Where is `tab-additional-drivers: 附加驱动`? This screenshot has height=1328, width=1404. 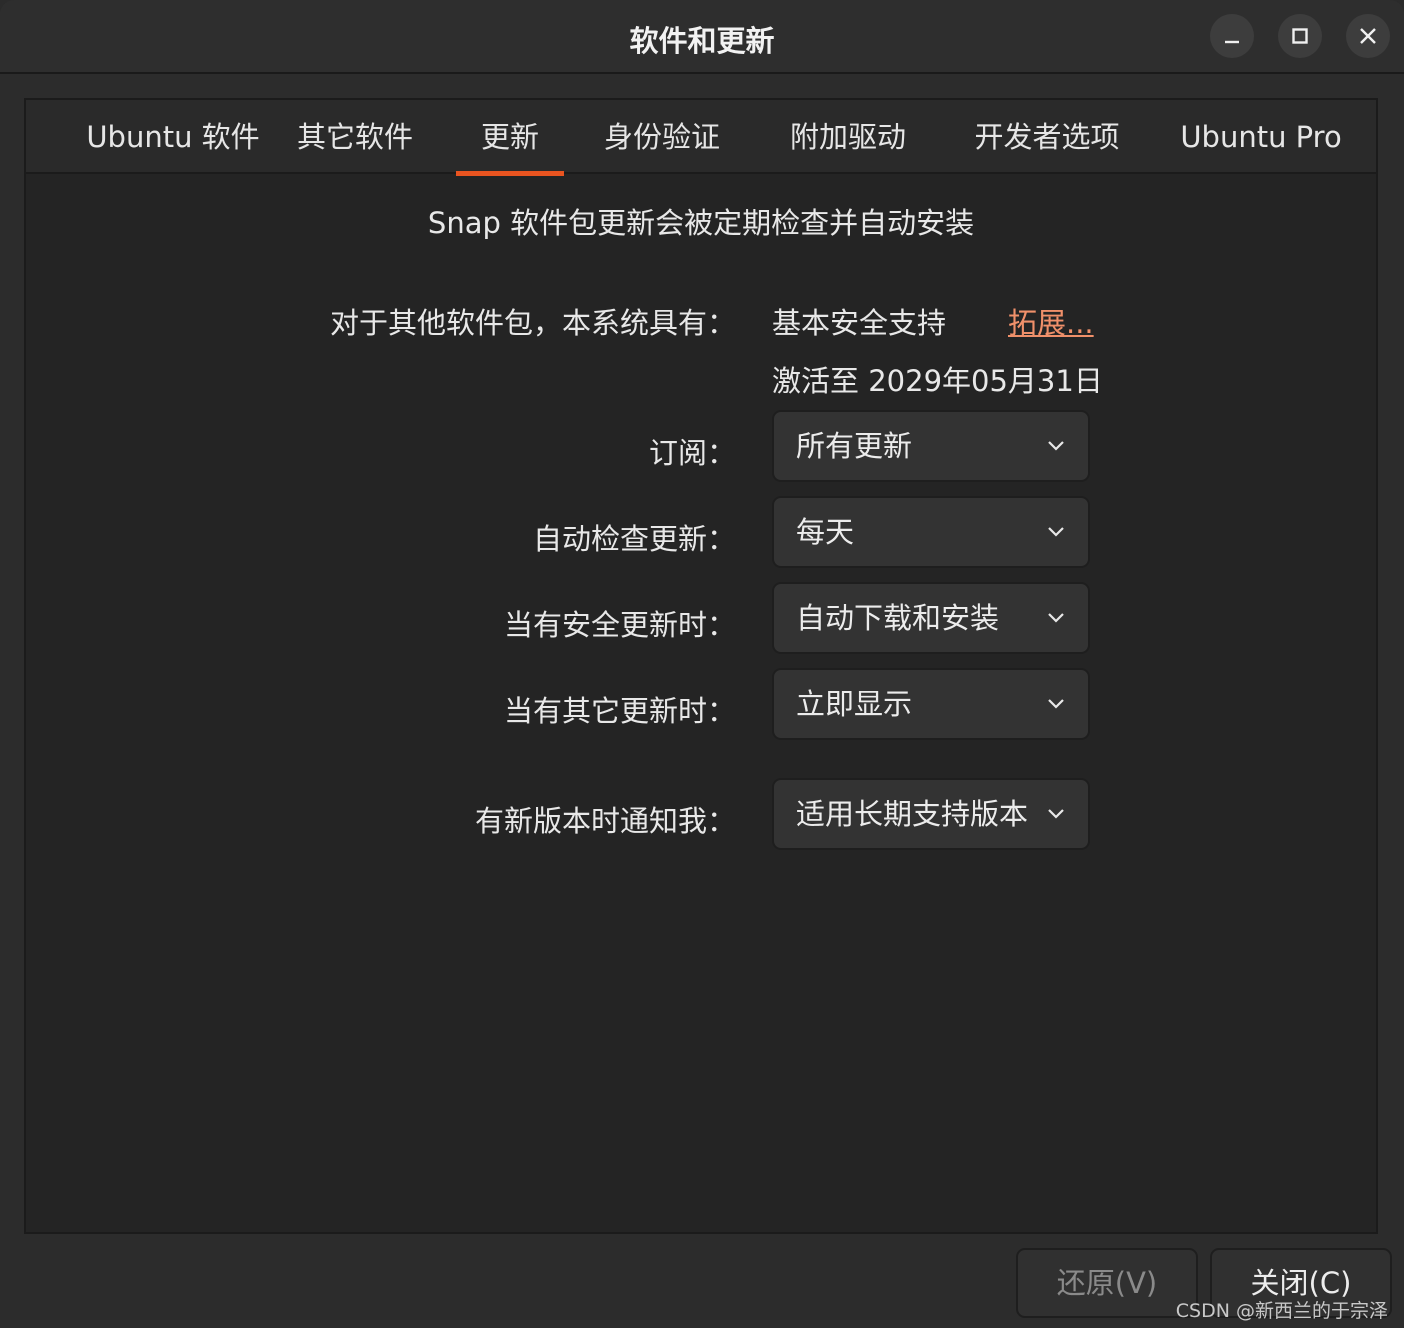 tab-additional-drivers: 附加驱动 is located at coordinates (848, 137).